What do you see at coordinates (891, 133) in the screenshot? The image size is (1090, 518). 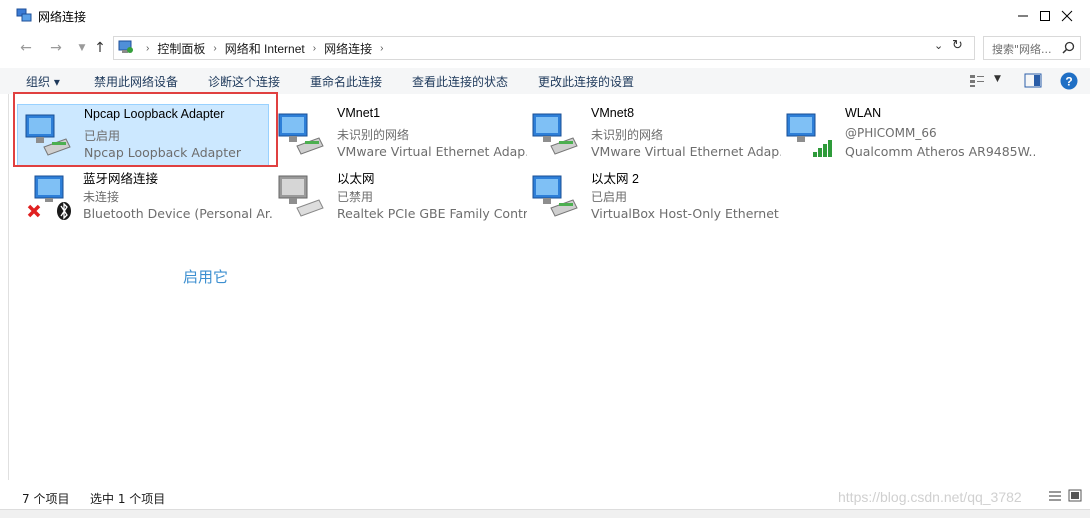 I see `connection-status: @PHICOMM_66` at bounding box center [891, 133].